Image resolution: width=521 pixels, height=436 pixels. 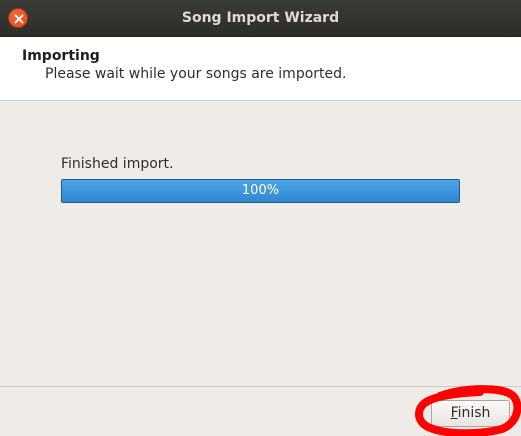 I want to click on finish-button: Finish, so click(x=470, y=413).